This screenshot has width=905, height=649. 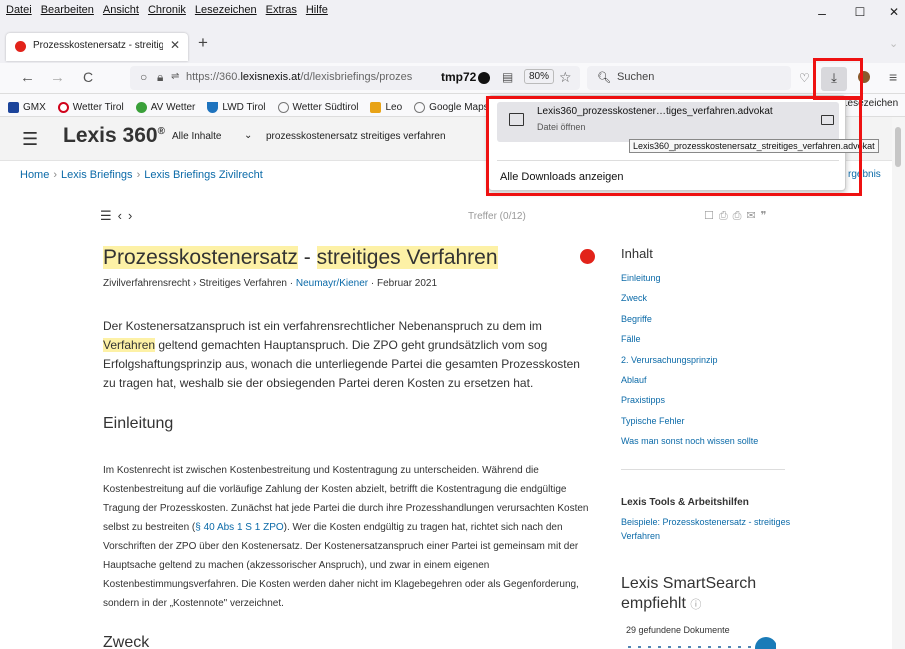 What do you see at coordinates (678, 630) in the screenshot?
I see `smartsearch-count: 29 gefundene Dokumente` at bounding box center [678, 630].